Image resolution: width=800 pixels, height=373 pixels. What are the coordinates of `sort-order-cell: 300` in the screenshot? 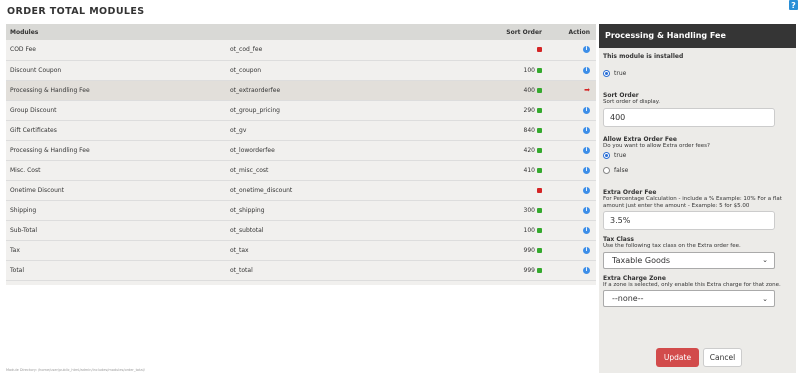 It's located at (506, 210).